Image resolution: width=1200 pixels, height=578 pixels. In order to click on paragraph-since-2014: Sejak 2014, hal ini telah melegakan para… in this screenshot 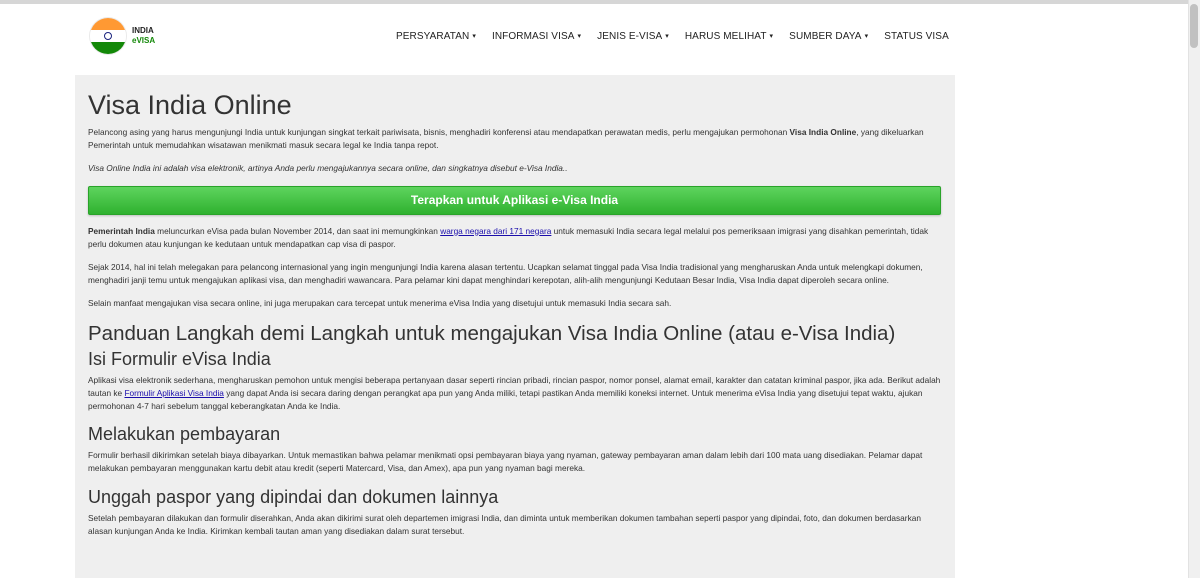, I will do `click(505, 274)`.